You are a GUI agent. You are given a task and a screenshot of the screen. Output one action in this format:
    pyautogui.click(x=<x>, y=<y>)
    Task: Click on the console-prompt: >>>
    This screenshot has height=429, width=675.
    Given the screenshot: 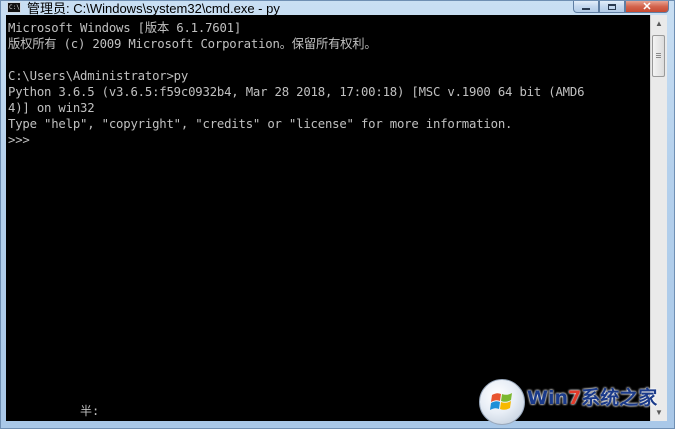 What is the action you would take?
    pyautogui.click(x=19, y=140)
    